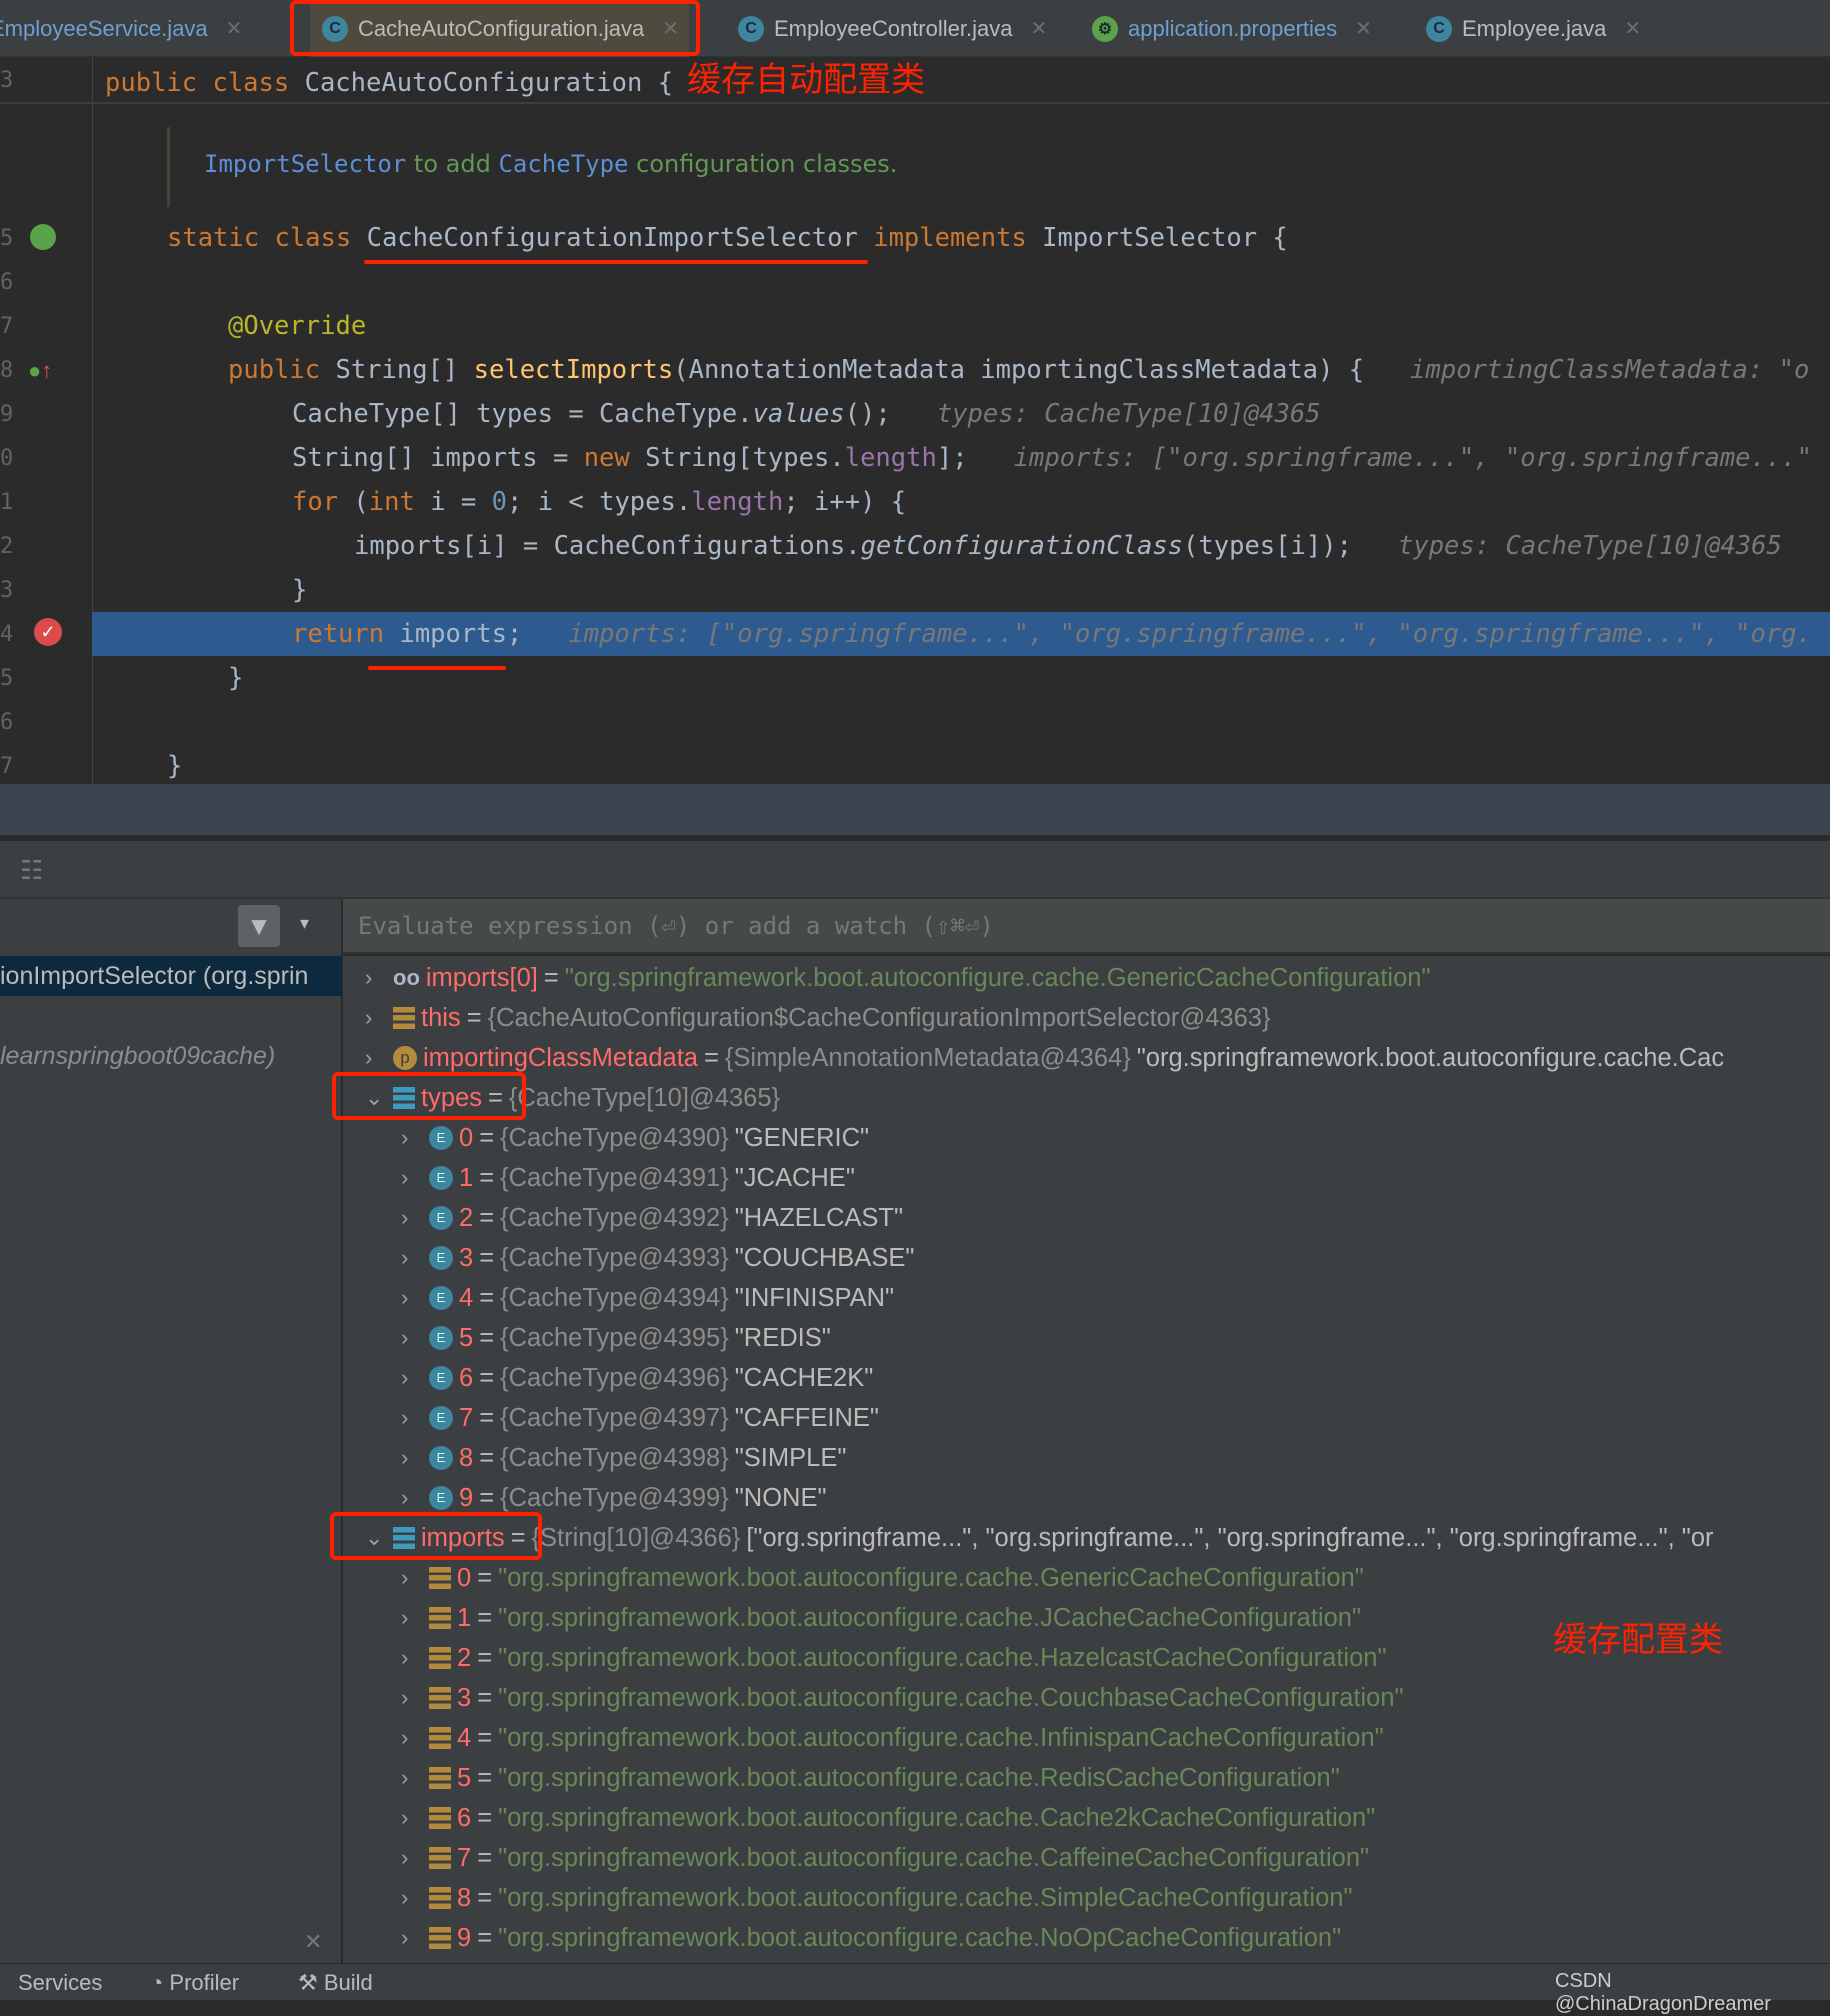 Image resolution: width=1830 pixels, height=2016 pixels. I want to click on tab-label: application.properties, so click(1233, 28).